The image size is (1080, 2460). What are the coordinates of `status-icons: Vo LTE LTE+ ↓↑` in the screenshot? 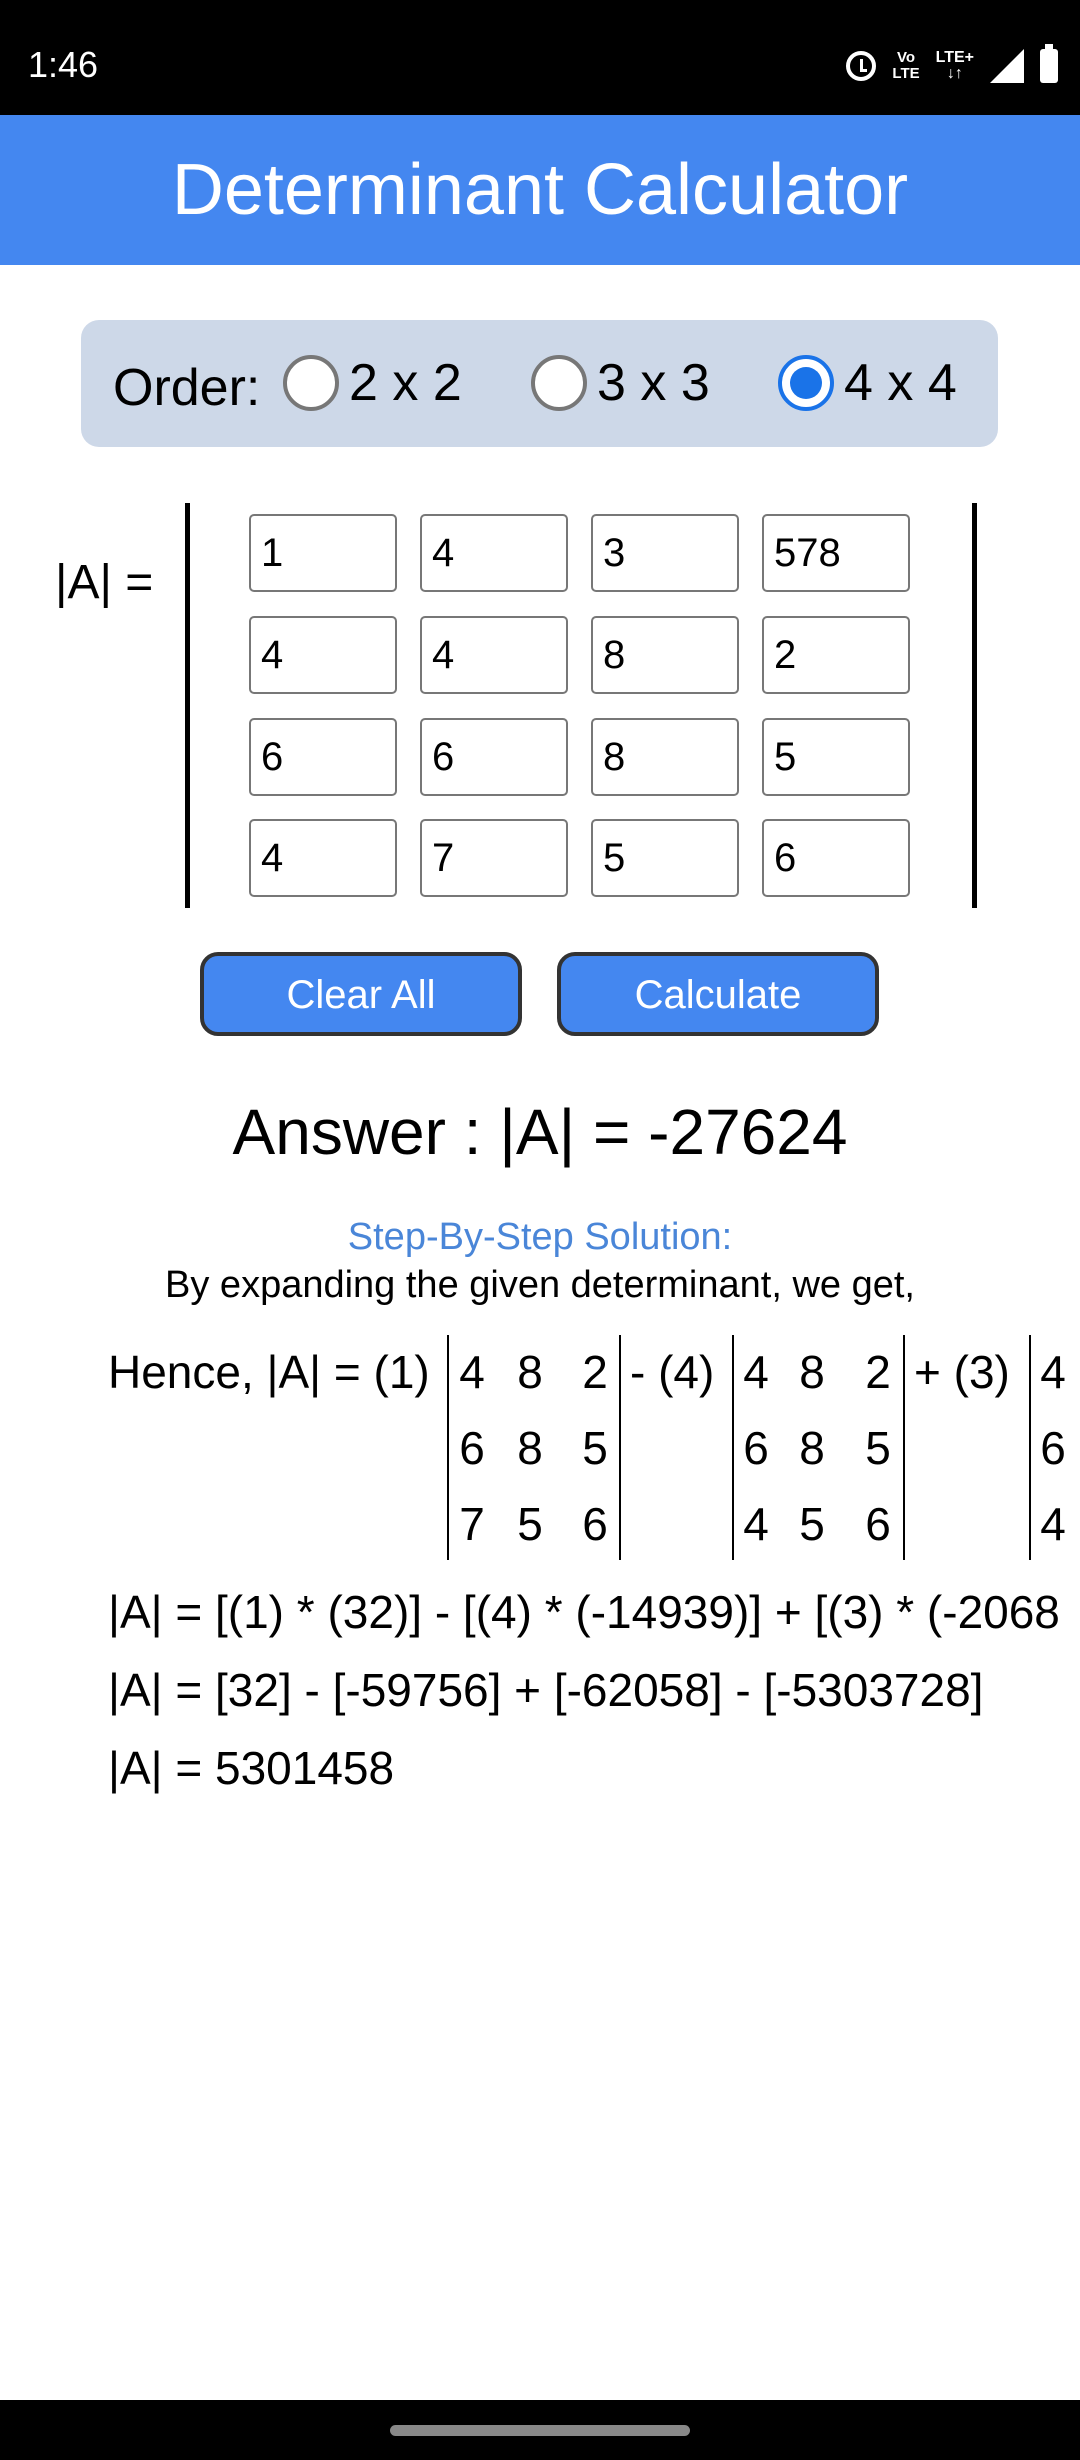 It's located at (952, 65).